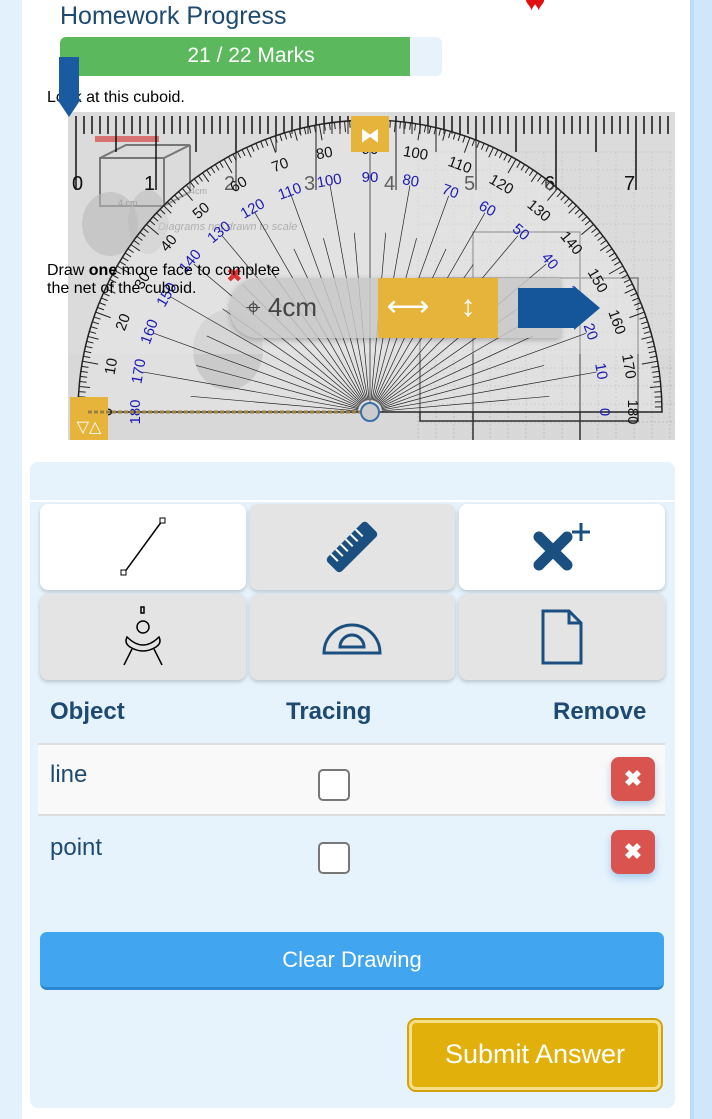  I want to click on column-header-object: Object, so click(87, 711).